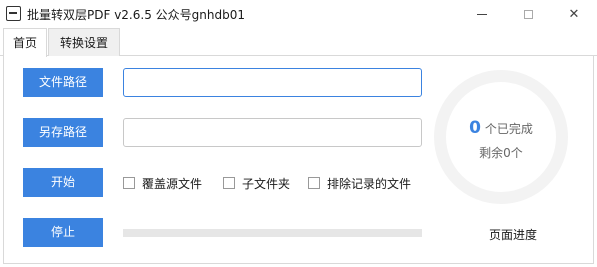 Image resolution: width=597 pixels, height=267 pixels. What do you see at coordinates (272, 132) in the screenshot?
I see `save-path-input` at bounding box center [272, 132].